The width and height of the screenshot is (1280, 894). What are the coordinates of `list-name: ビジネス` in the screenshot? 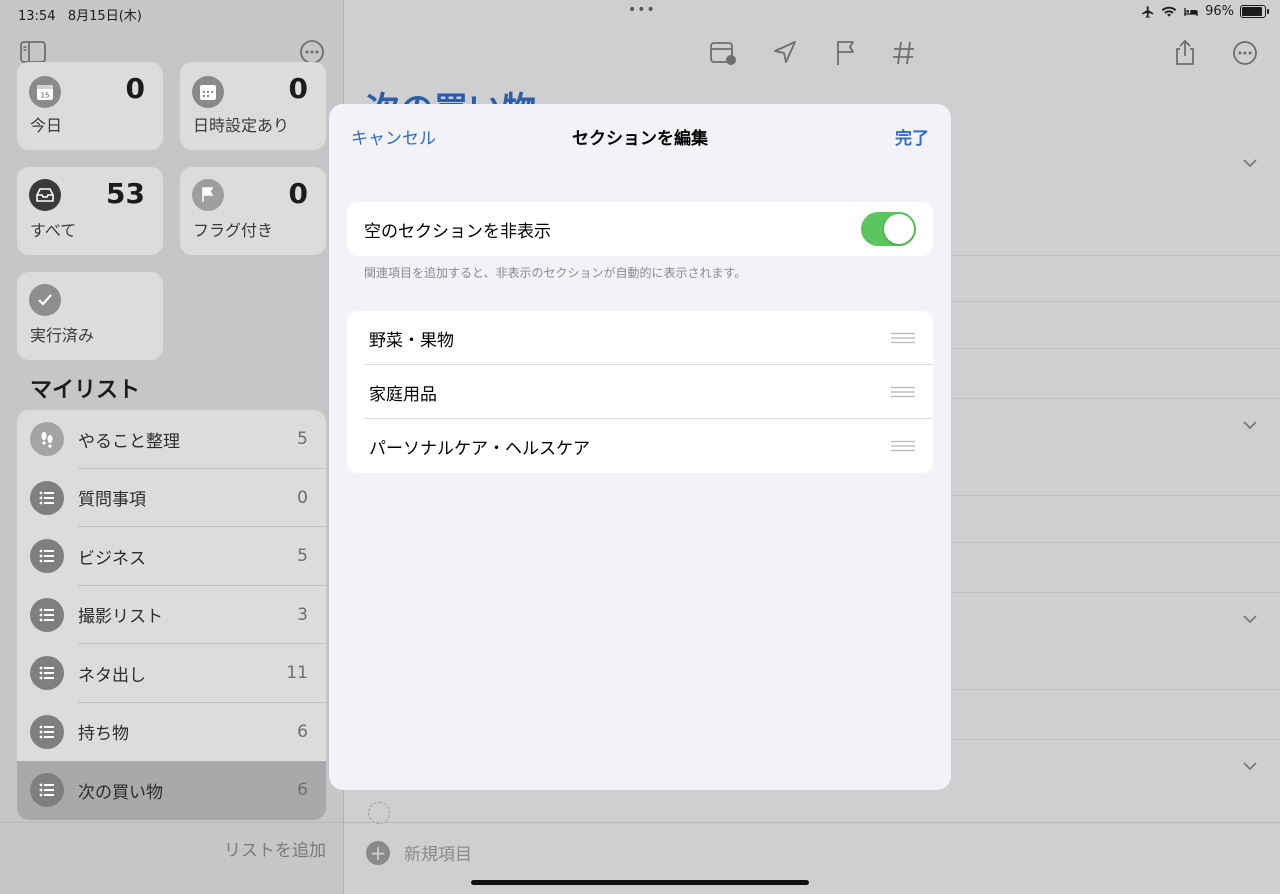 It's located at (112, 558).